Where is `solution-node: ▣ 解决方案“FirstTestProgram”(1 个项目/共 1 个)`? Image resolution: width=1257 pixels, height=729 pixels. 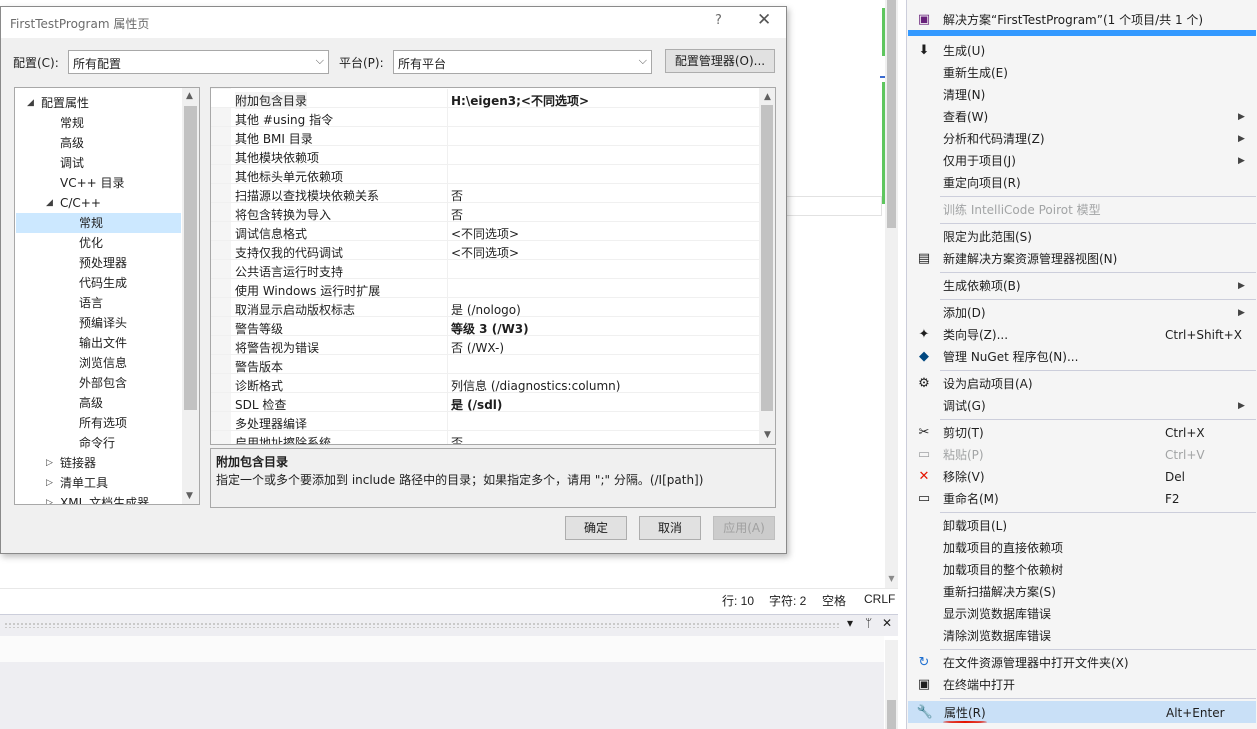
solution-node: ▣ 解决方案“FirstTestProgram”(1 个项目/共 1 个) is located at coordinates (1082, 20).